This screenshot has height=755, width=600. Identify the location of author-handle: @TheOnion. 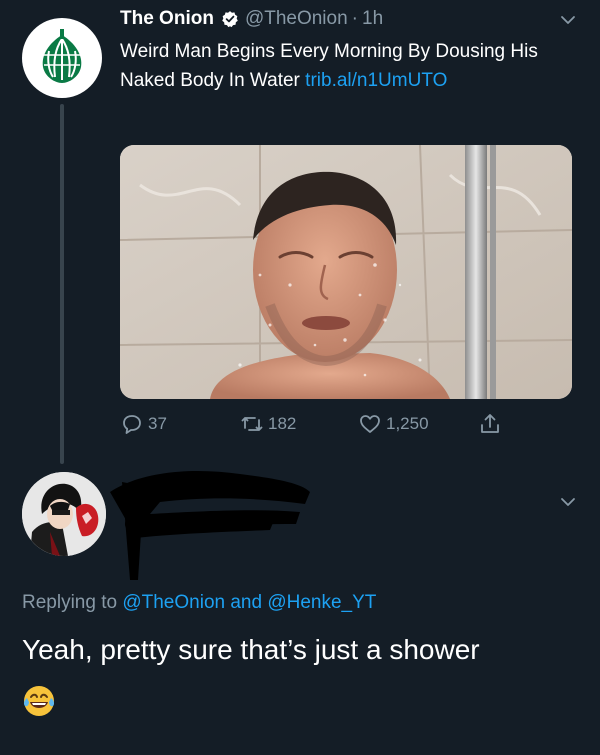
(296, 19).